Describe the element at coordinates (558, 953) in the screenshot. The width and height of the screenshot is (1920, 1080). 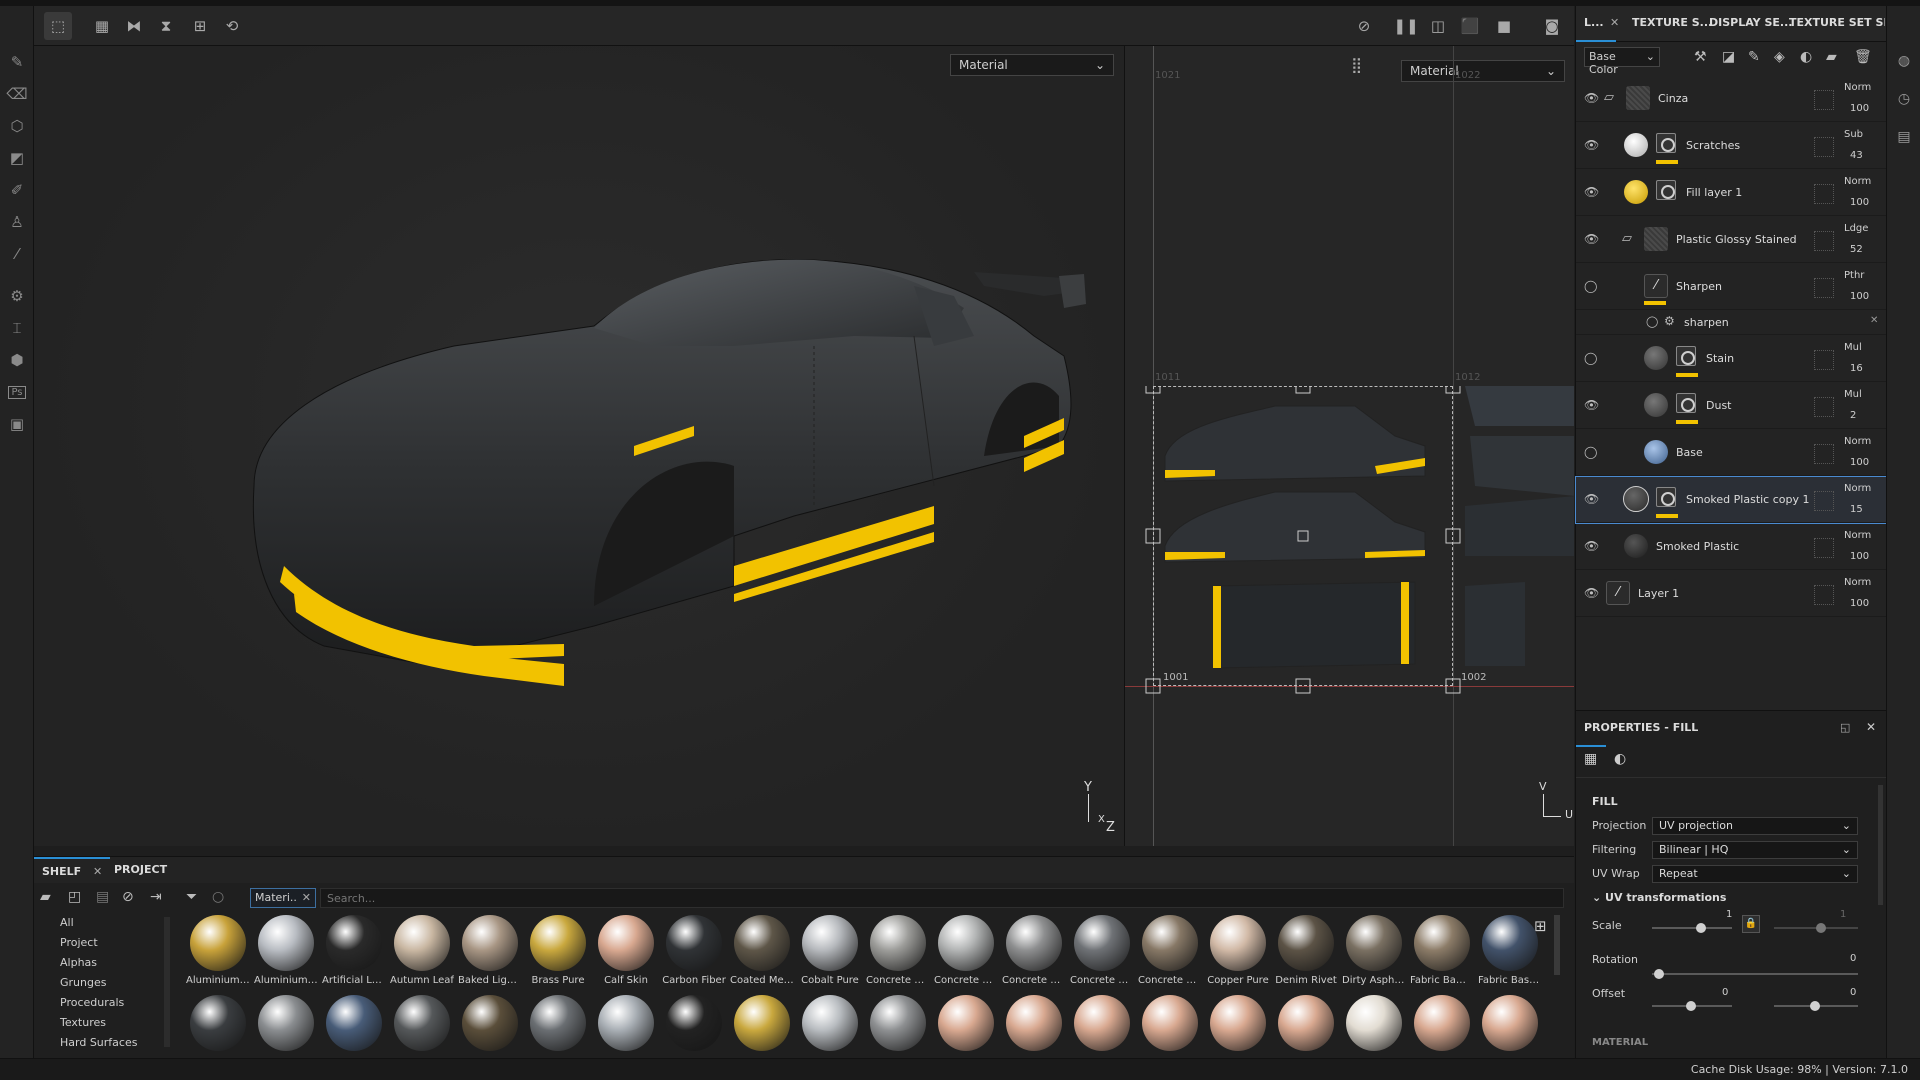
I see `material-item: Brass Pure` at that location.